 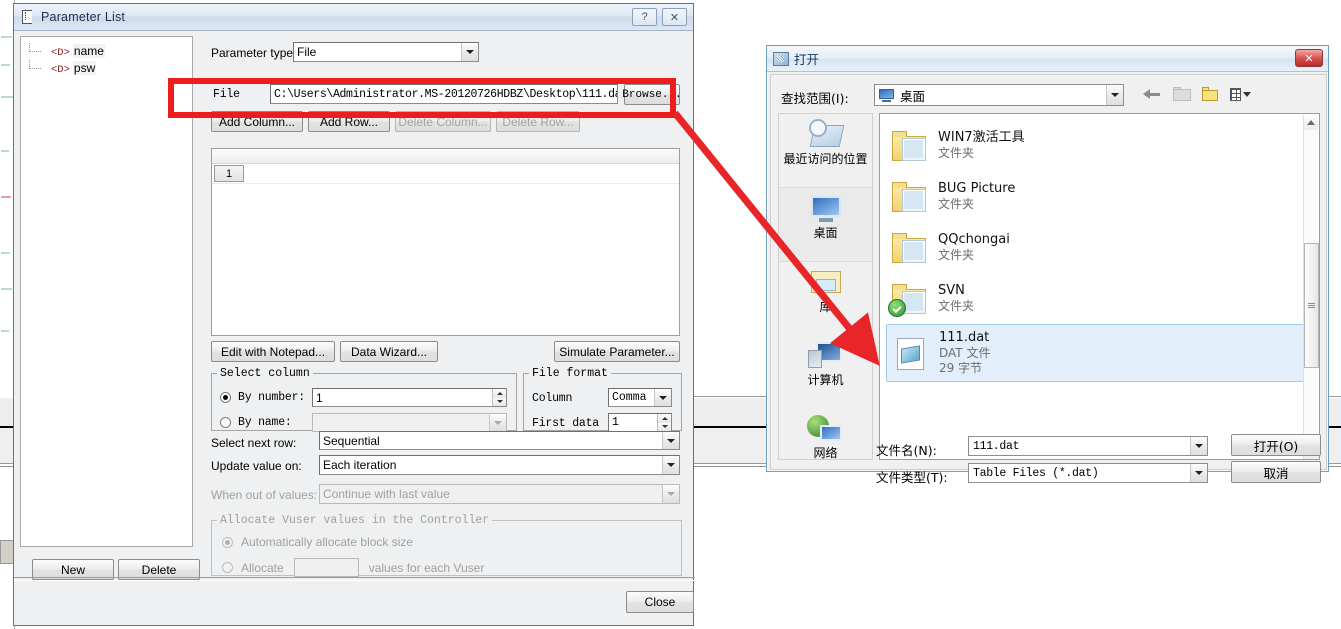 I want to click on folder-svn-icon, so click(x=909, y=299).